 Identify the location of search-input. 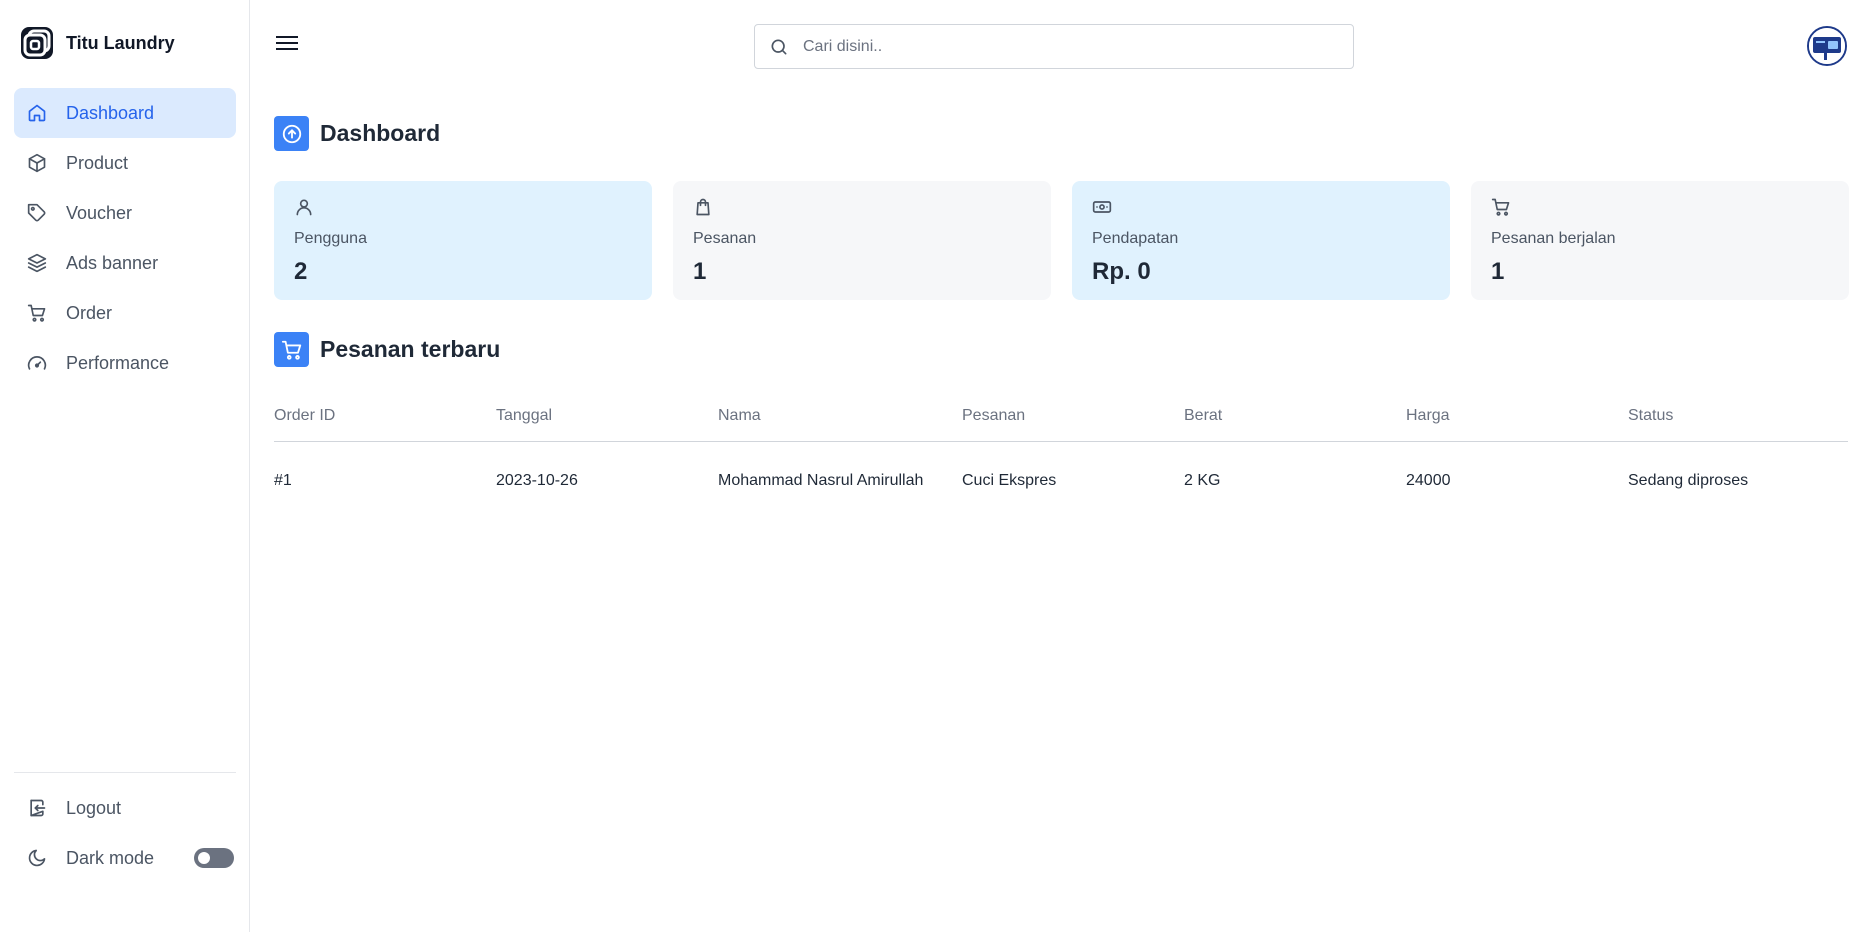
(1063, 46).